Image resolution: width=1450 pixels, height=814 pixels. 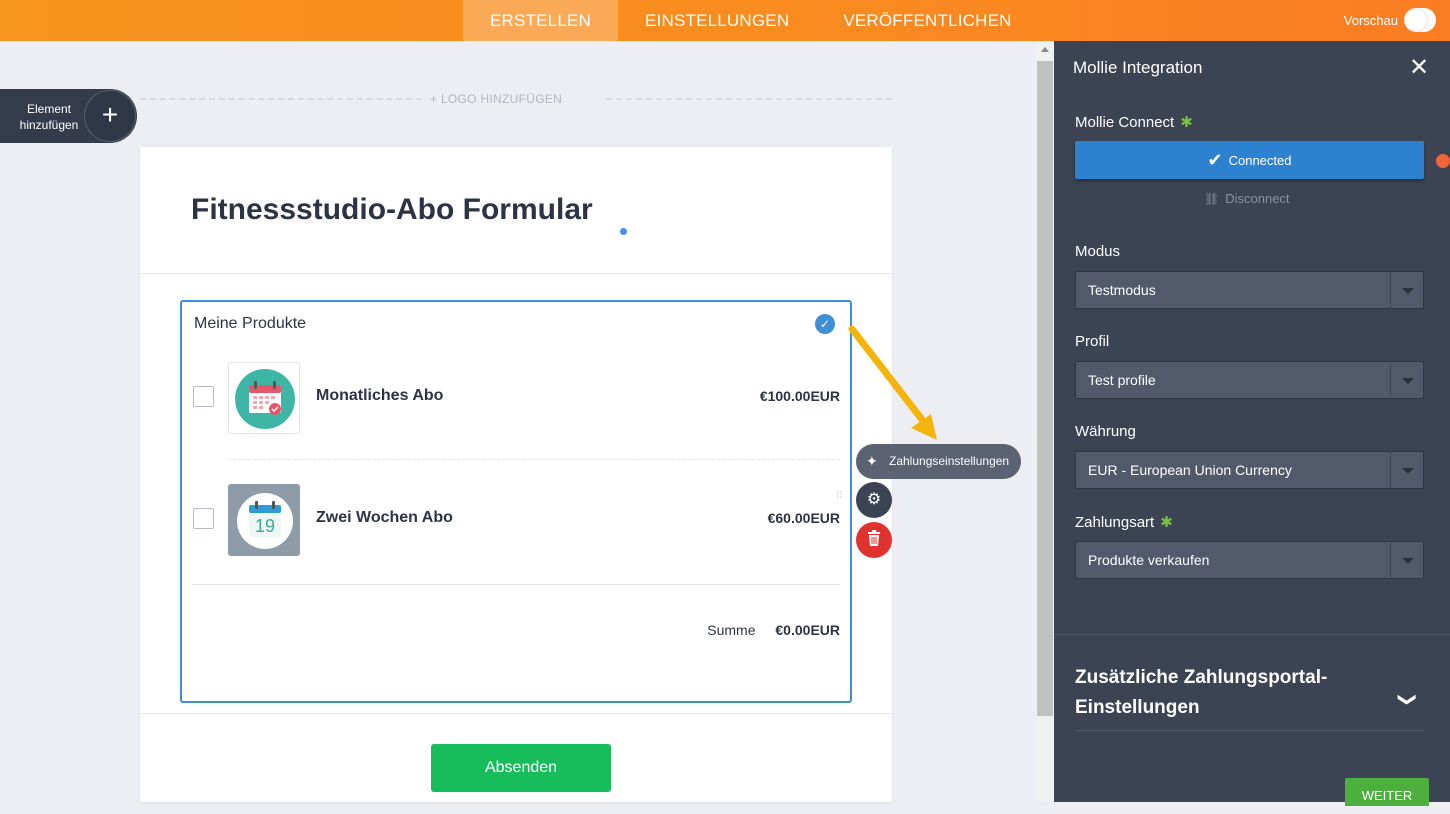 I want to click on disconnect-label: Disconnect, so click(x=1257, y=198).